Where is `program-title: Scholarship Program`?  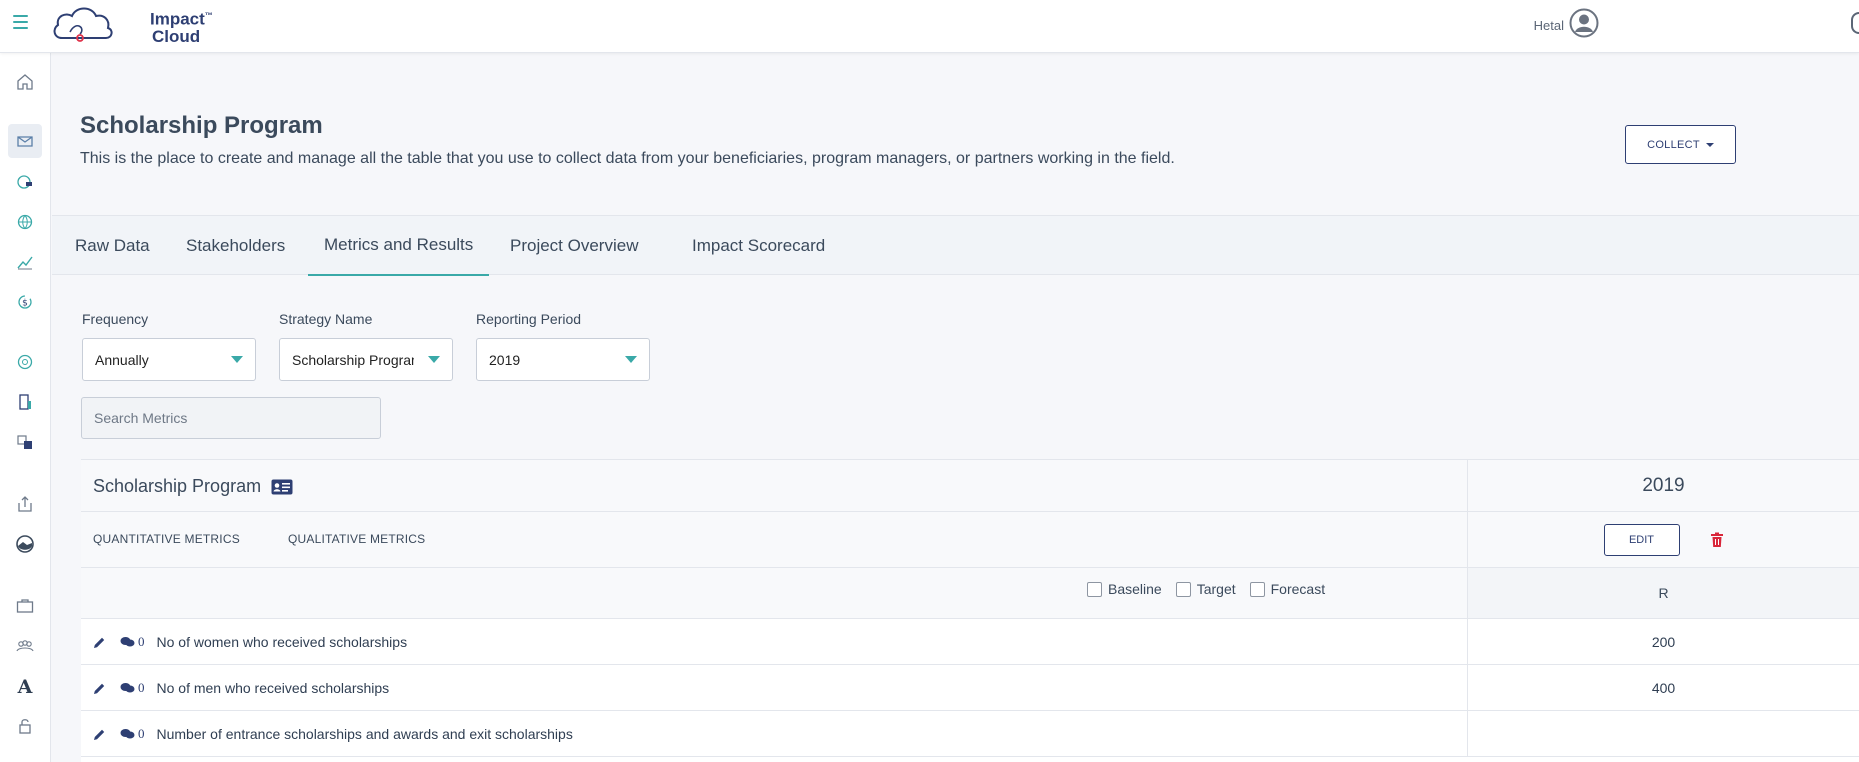
program-title: Scholarship Program is located at coordinates (193, 486).